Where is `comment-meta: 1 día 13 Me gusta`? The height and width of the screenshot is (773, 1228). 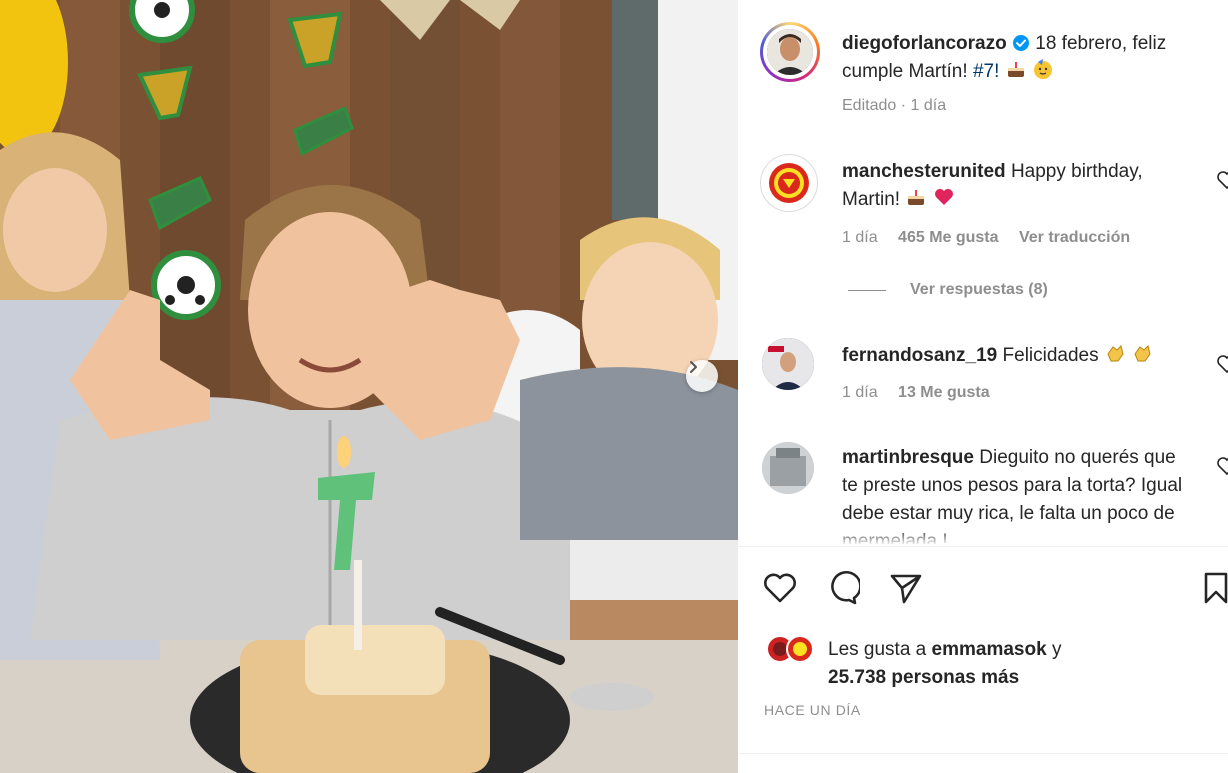
comment-meta: 1 día 13 Me gusta is located at coordinates (924, 393).